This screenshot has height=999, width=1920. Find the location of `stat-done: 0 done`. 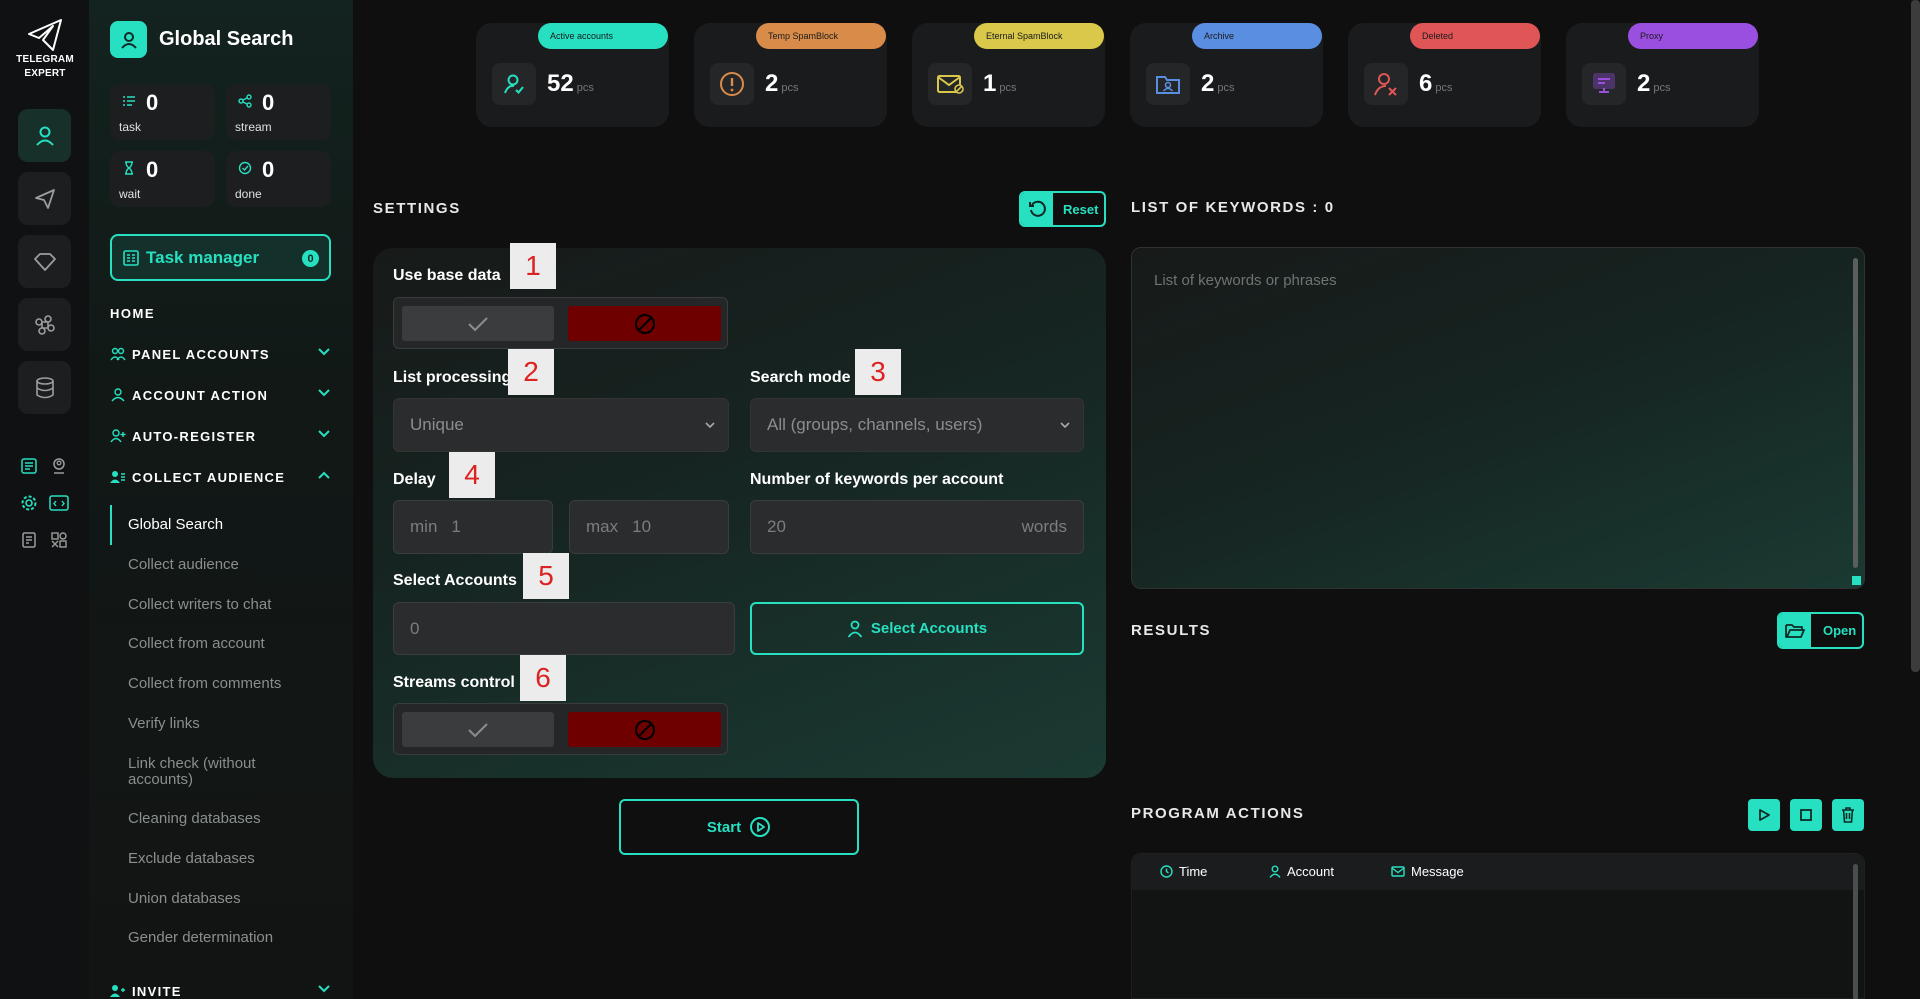

stat-done: 0 done is located at coordinates (278, 179).